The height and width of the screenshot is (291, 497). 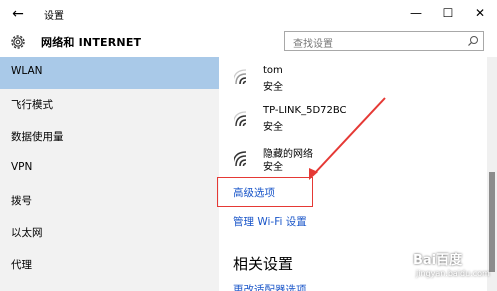 What do you see at coordinates (438, 260) in the screenshot?
I see `watermark-brand: Bai百度` at bounding box center [438, 260].